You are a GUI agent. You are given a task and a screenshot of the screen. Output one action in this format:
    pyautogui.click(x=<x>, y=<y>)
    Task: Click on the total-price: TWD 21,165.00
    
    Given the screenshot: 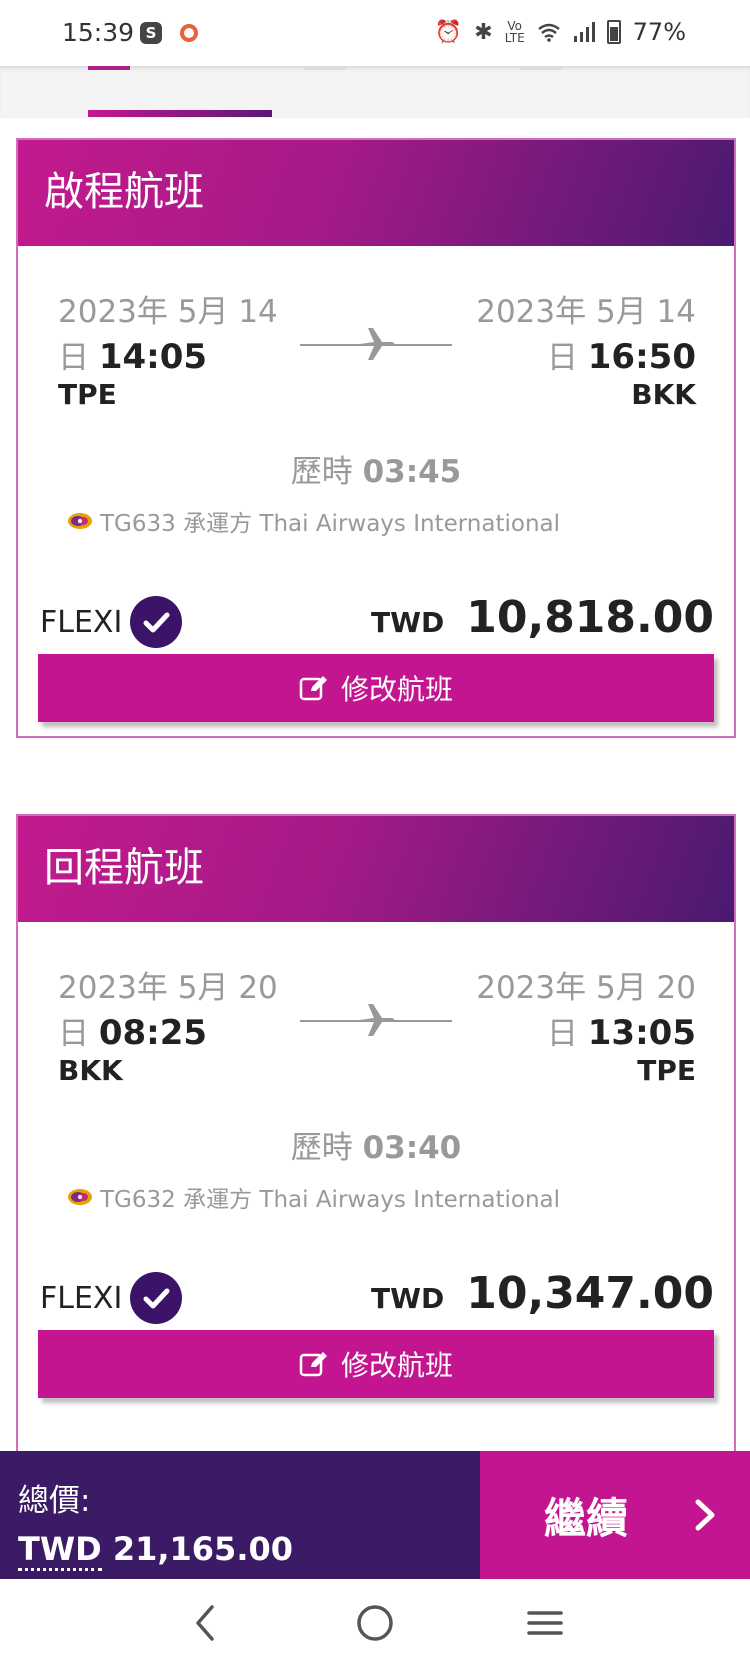 What is the action you would take?
    pyautogui.click(x=249, y=1550)
    